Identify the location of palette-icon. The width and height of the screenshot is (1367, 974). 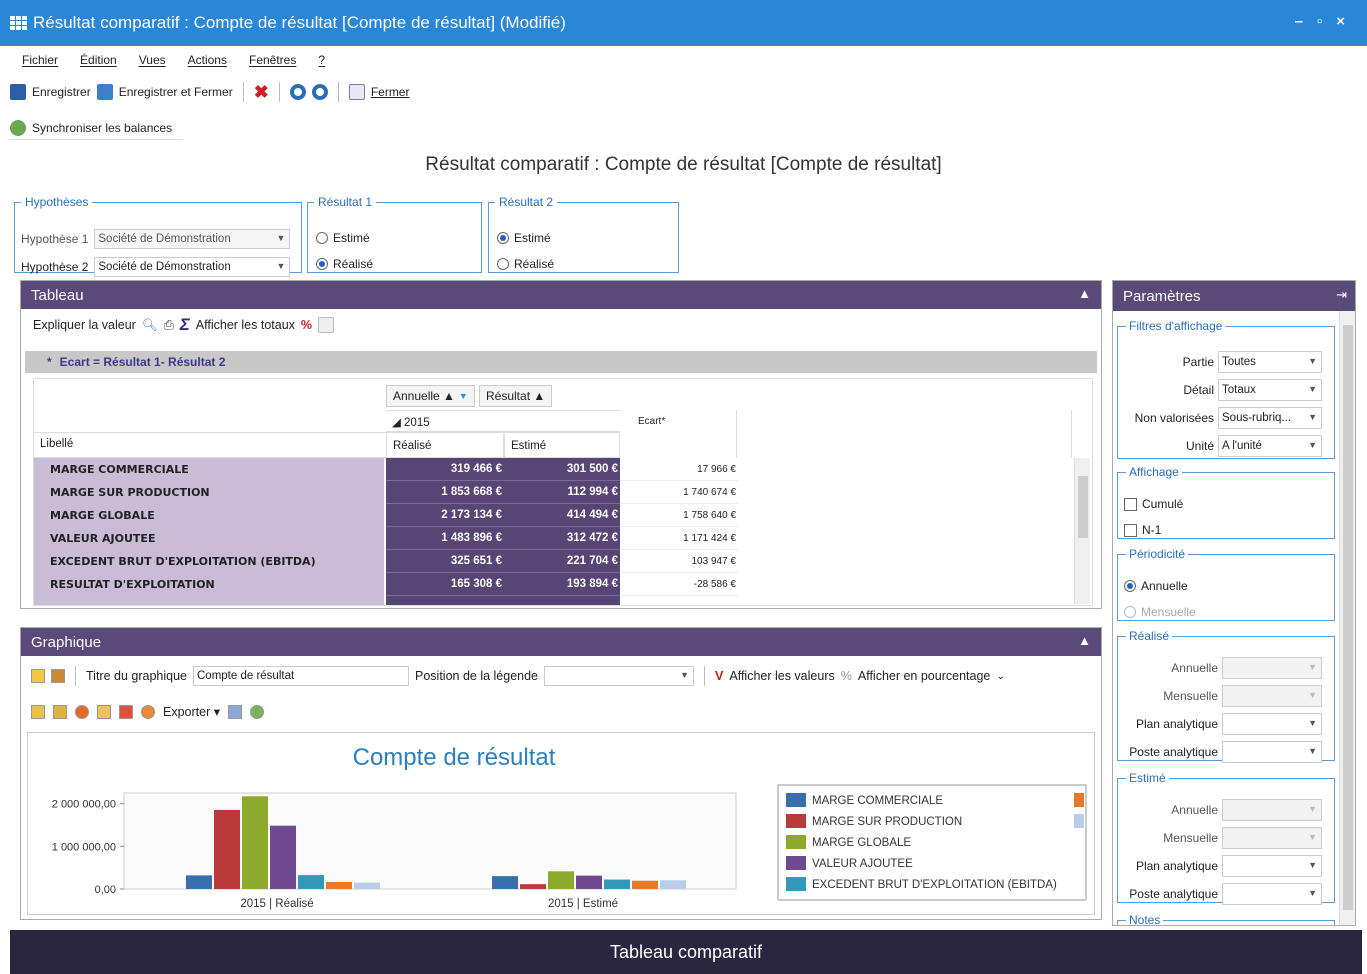
(58, 676).